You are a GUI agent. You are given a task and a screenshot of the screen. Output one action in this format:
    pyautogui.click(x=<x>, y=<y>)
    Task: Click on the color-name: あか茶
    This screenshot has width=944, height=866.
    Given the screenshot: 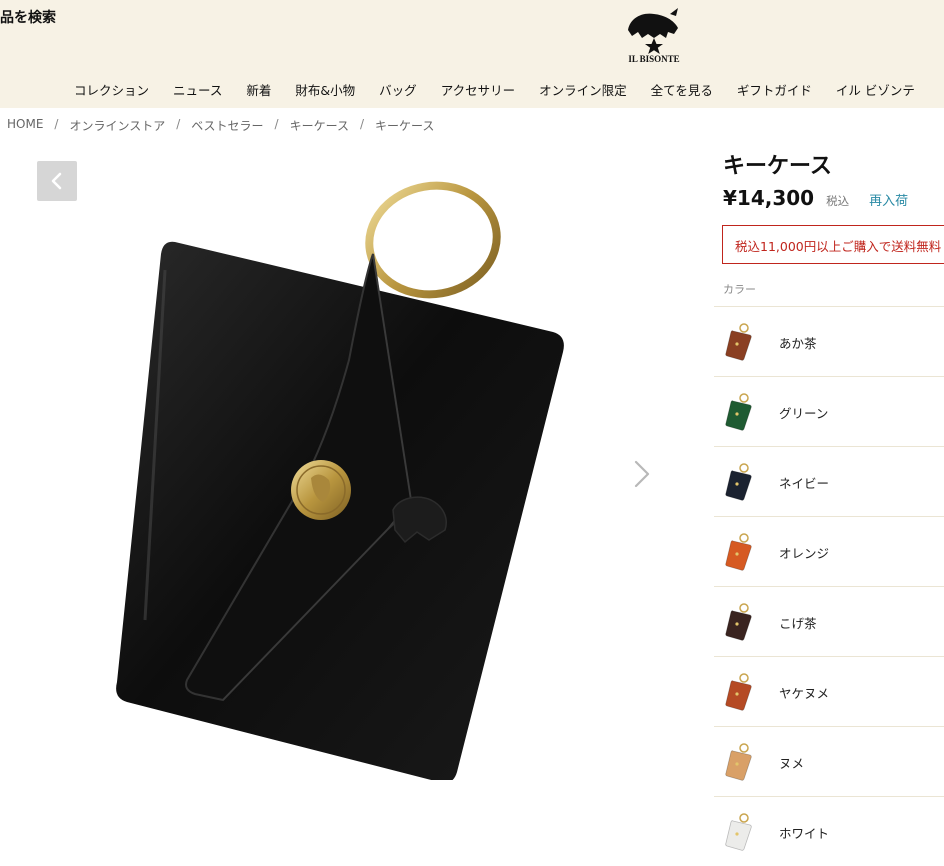 What is the action you would take?
    pyautogui.click(x=798, y=343)
    